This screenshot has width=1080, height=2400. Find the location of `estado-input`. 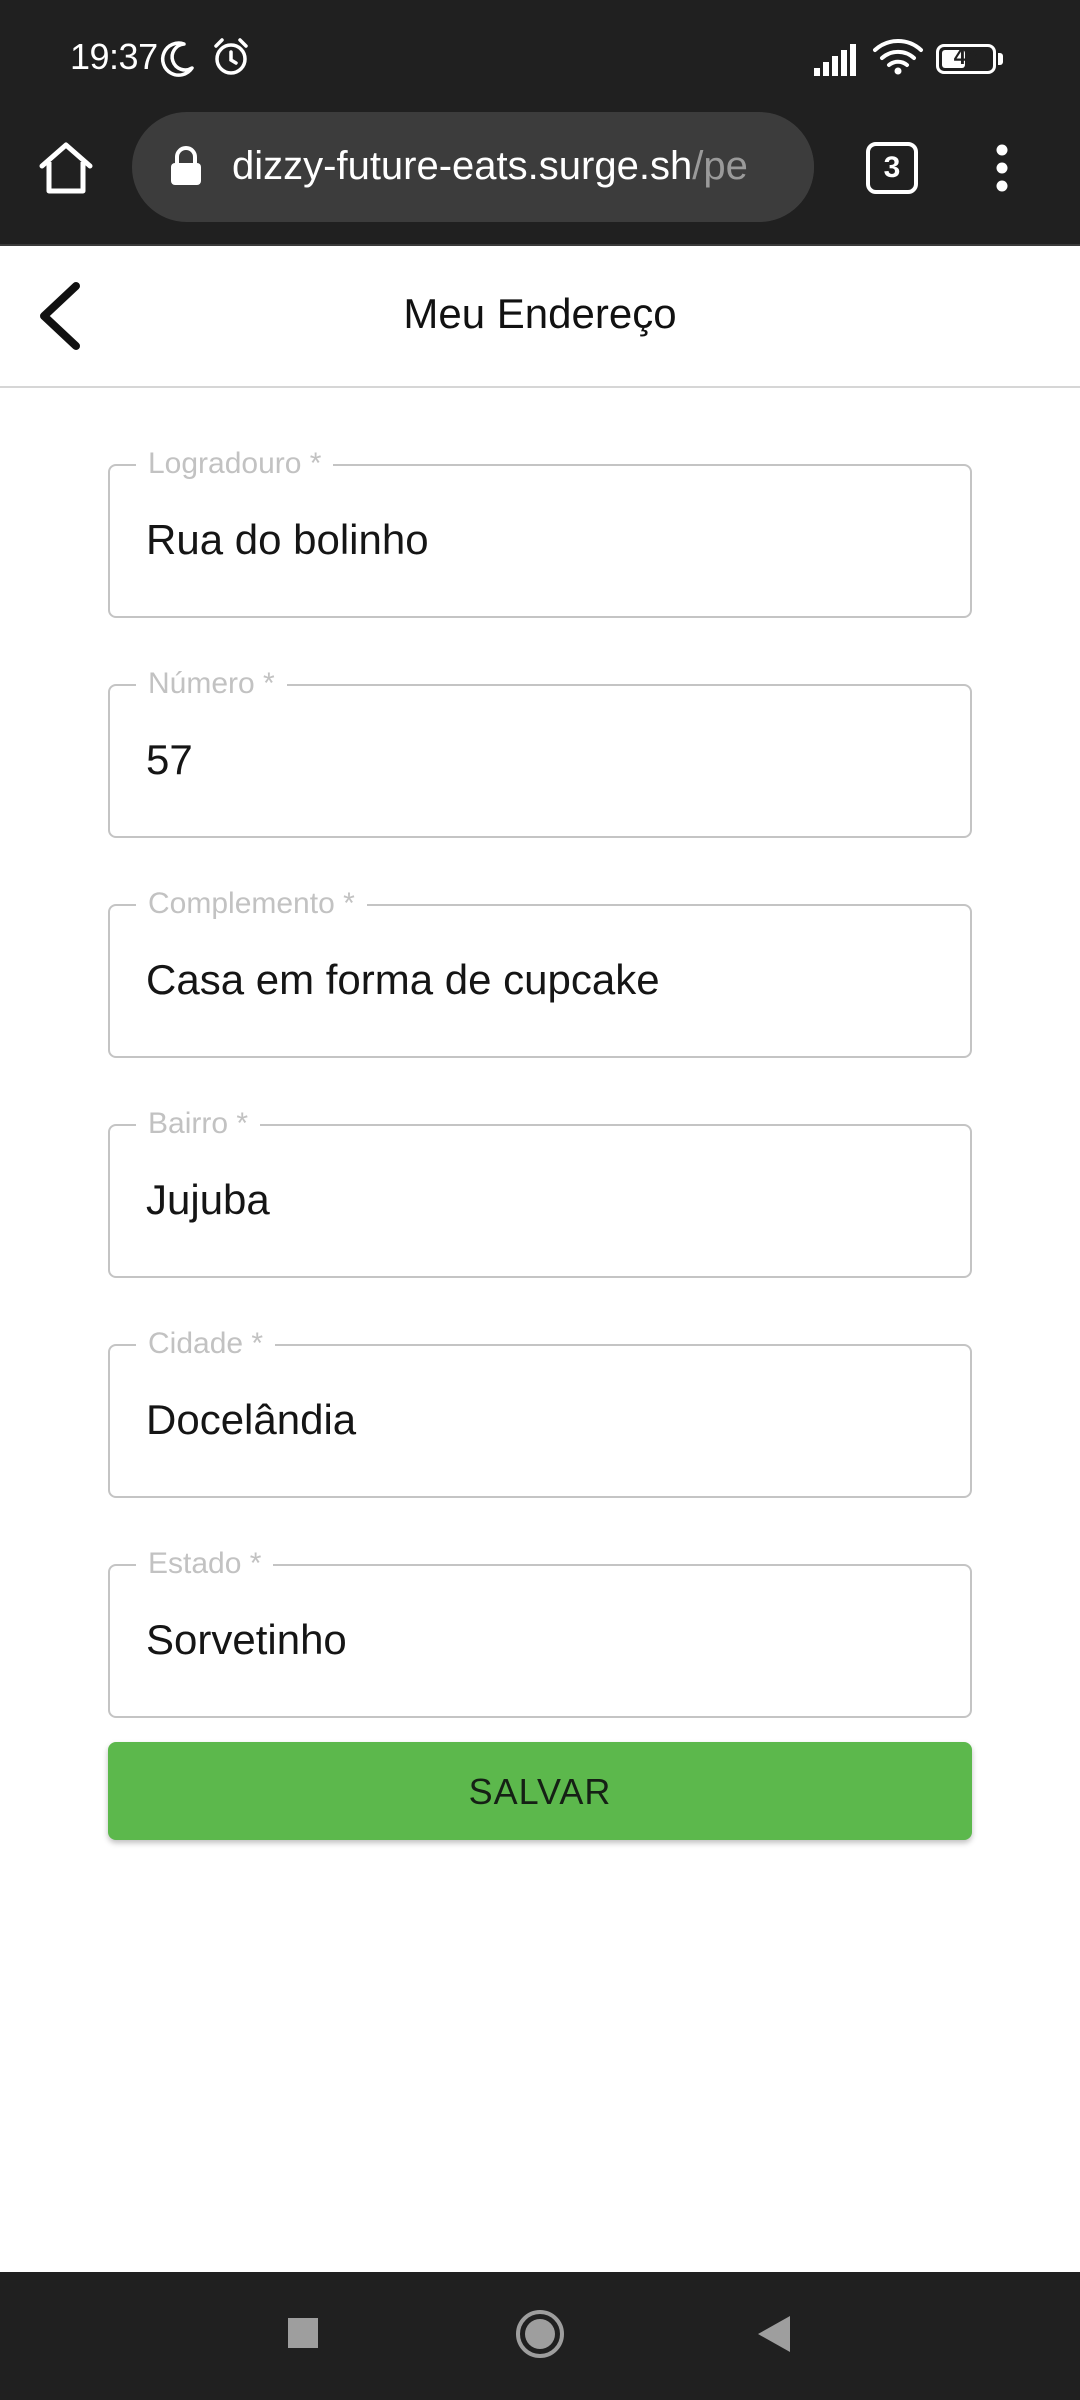

estado-input is located at coordinates (541, 1640).